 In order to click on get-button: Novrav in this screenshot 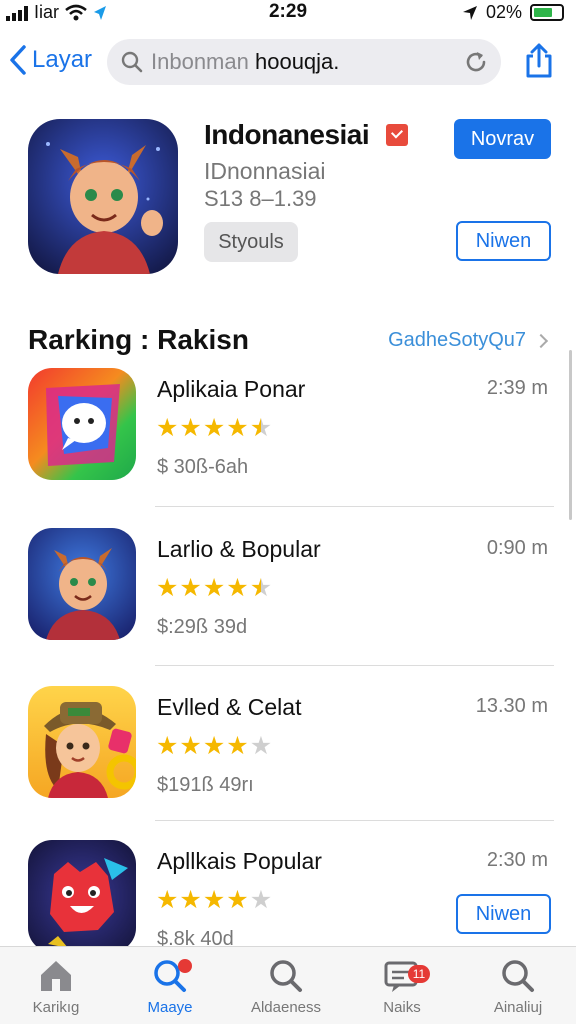, I will do `click(502, 139)`.